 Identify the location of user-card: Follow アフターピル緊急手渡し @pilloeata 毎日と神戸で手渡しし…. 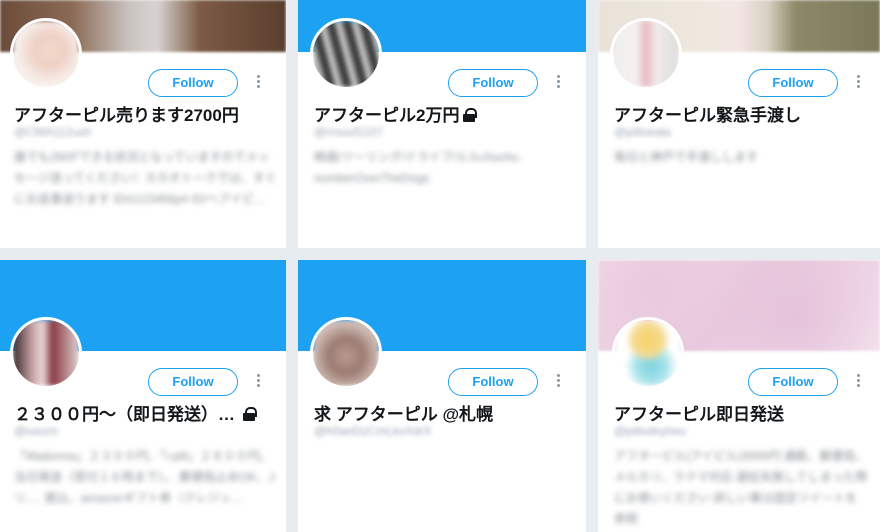
(739, 124).